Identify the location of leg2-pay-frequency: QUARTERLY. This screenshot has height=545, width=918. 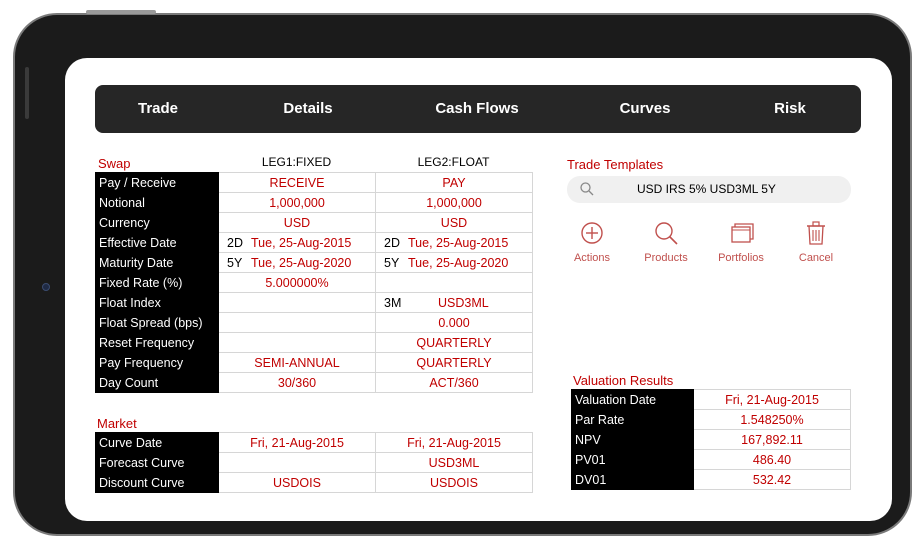
(454, 362).